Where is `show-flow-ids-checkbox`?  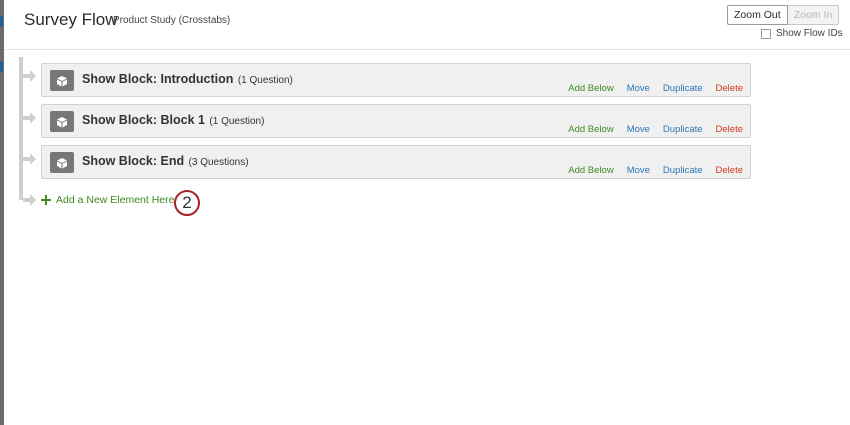 show-flow-ids-checkbox is located at coordinates (766, 33).